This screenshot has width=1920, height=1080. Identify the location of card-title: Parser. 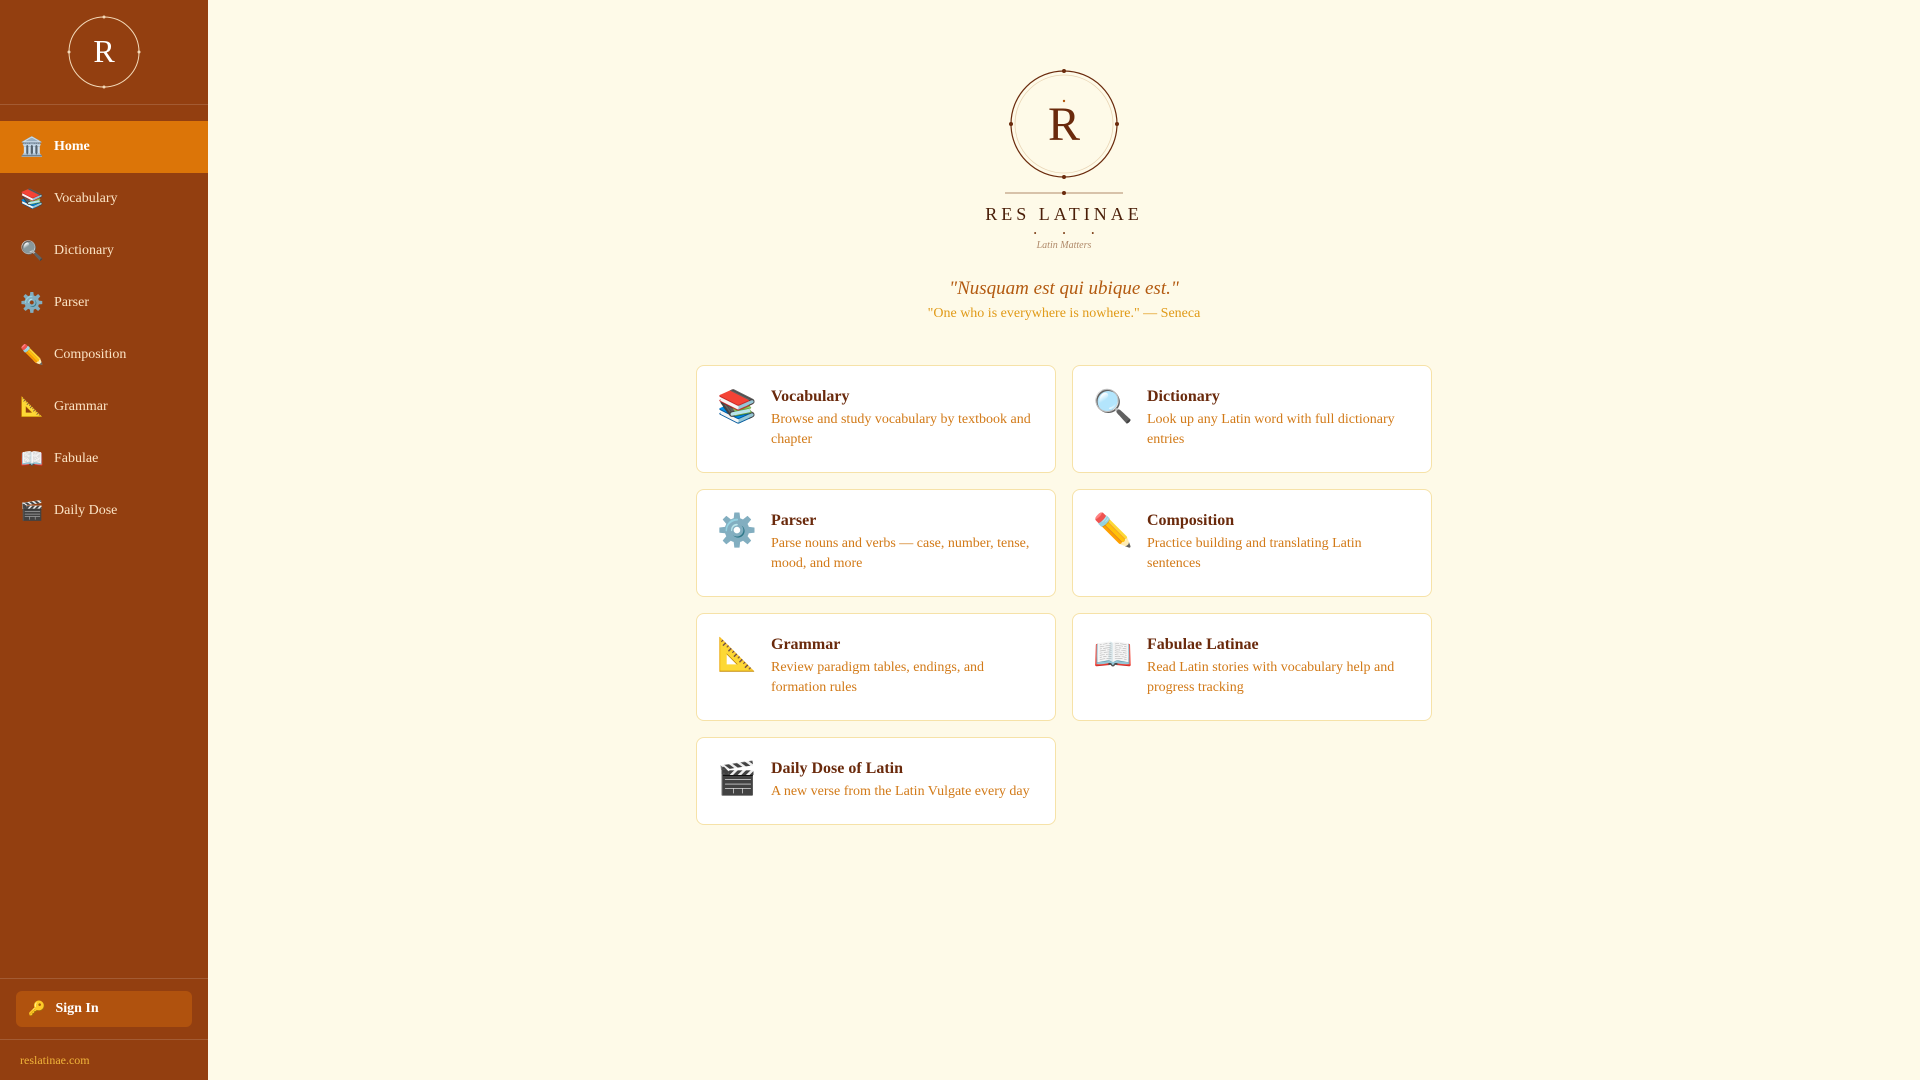
(794, 520).